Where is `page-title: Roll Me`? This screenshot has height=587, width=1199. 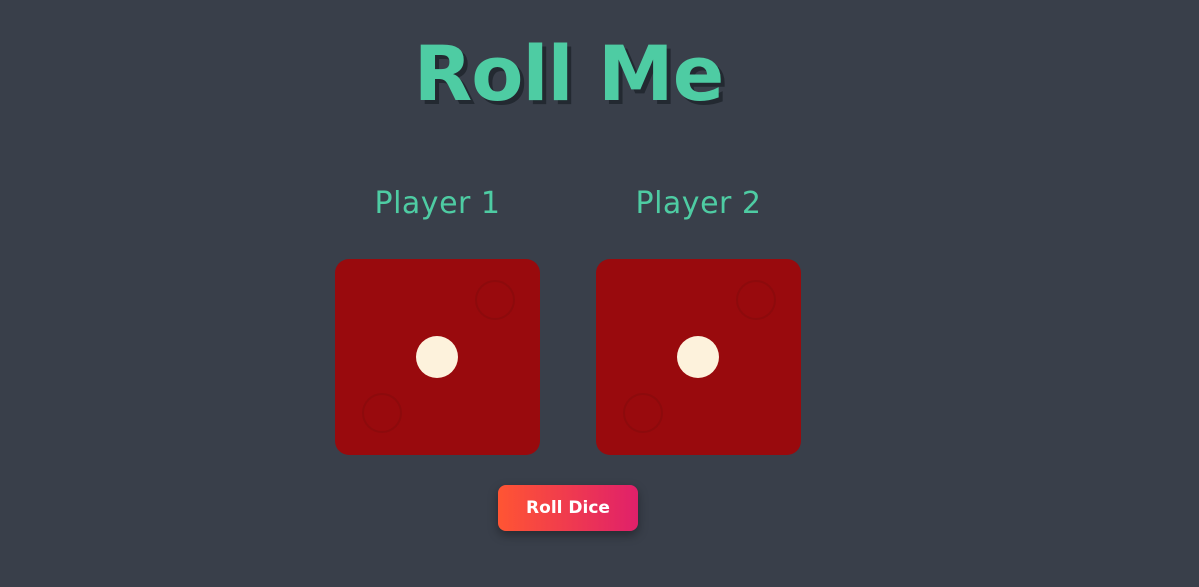 page-title: Roll Me is located at coordinates (568, 73).